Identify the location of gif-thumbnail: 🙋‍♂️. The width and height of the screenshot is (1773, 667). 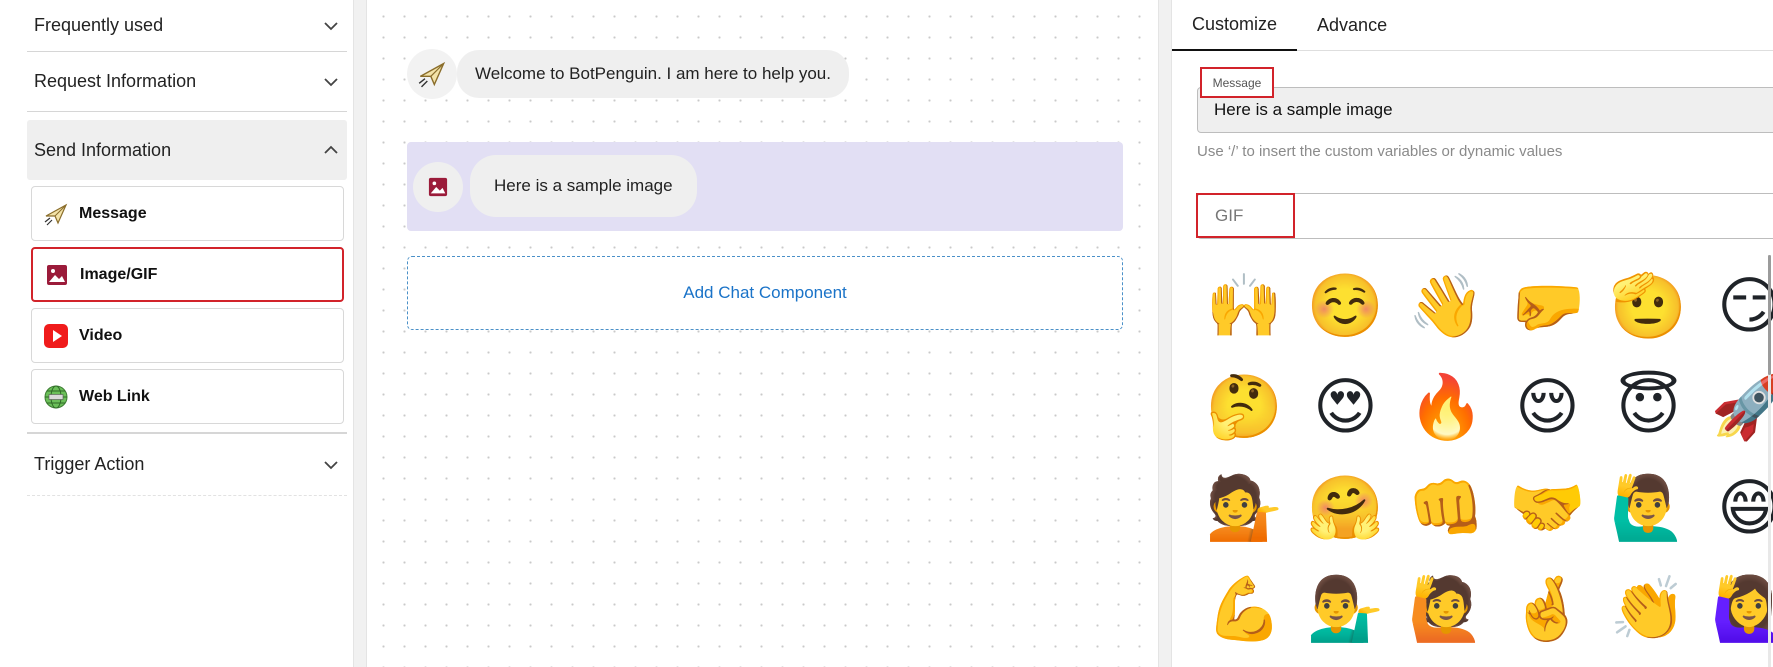
(1648, 518).